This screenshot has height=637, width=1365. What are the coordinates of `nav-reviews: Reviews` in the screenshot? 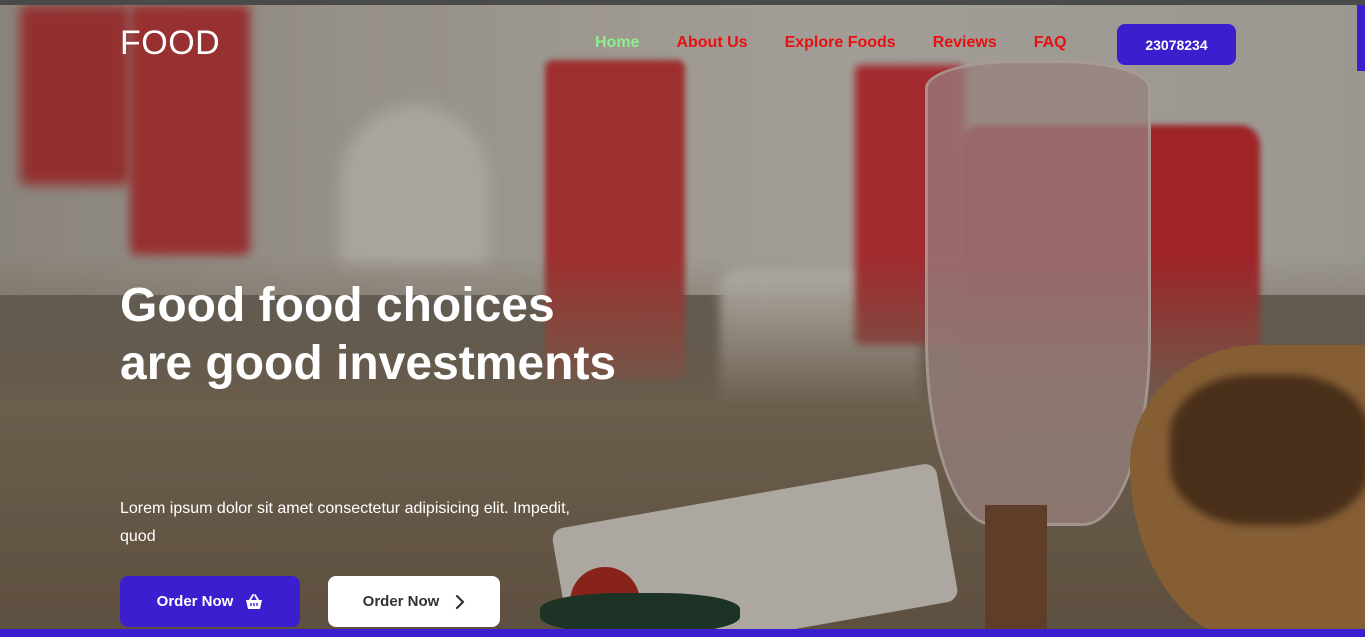 It's located at (965, 43).